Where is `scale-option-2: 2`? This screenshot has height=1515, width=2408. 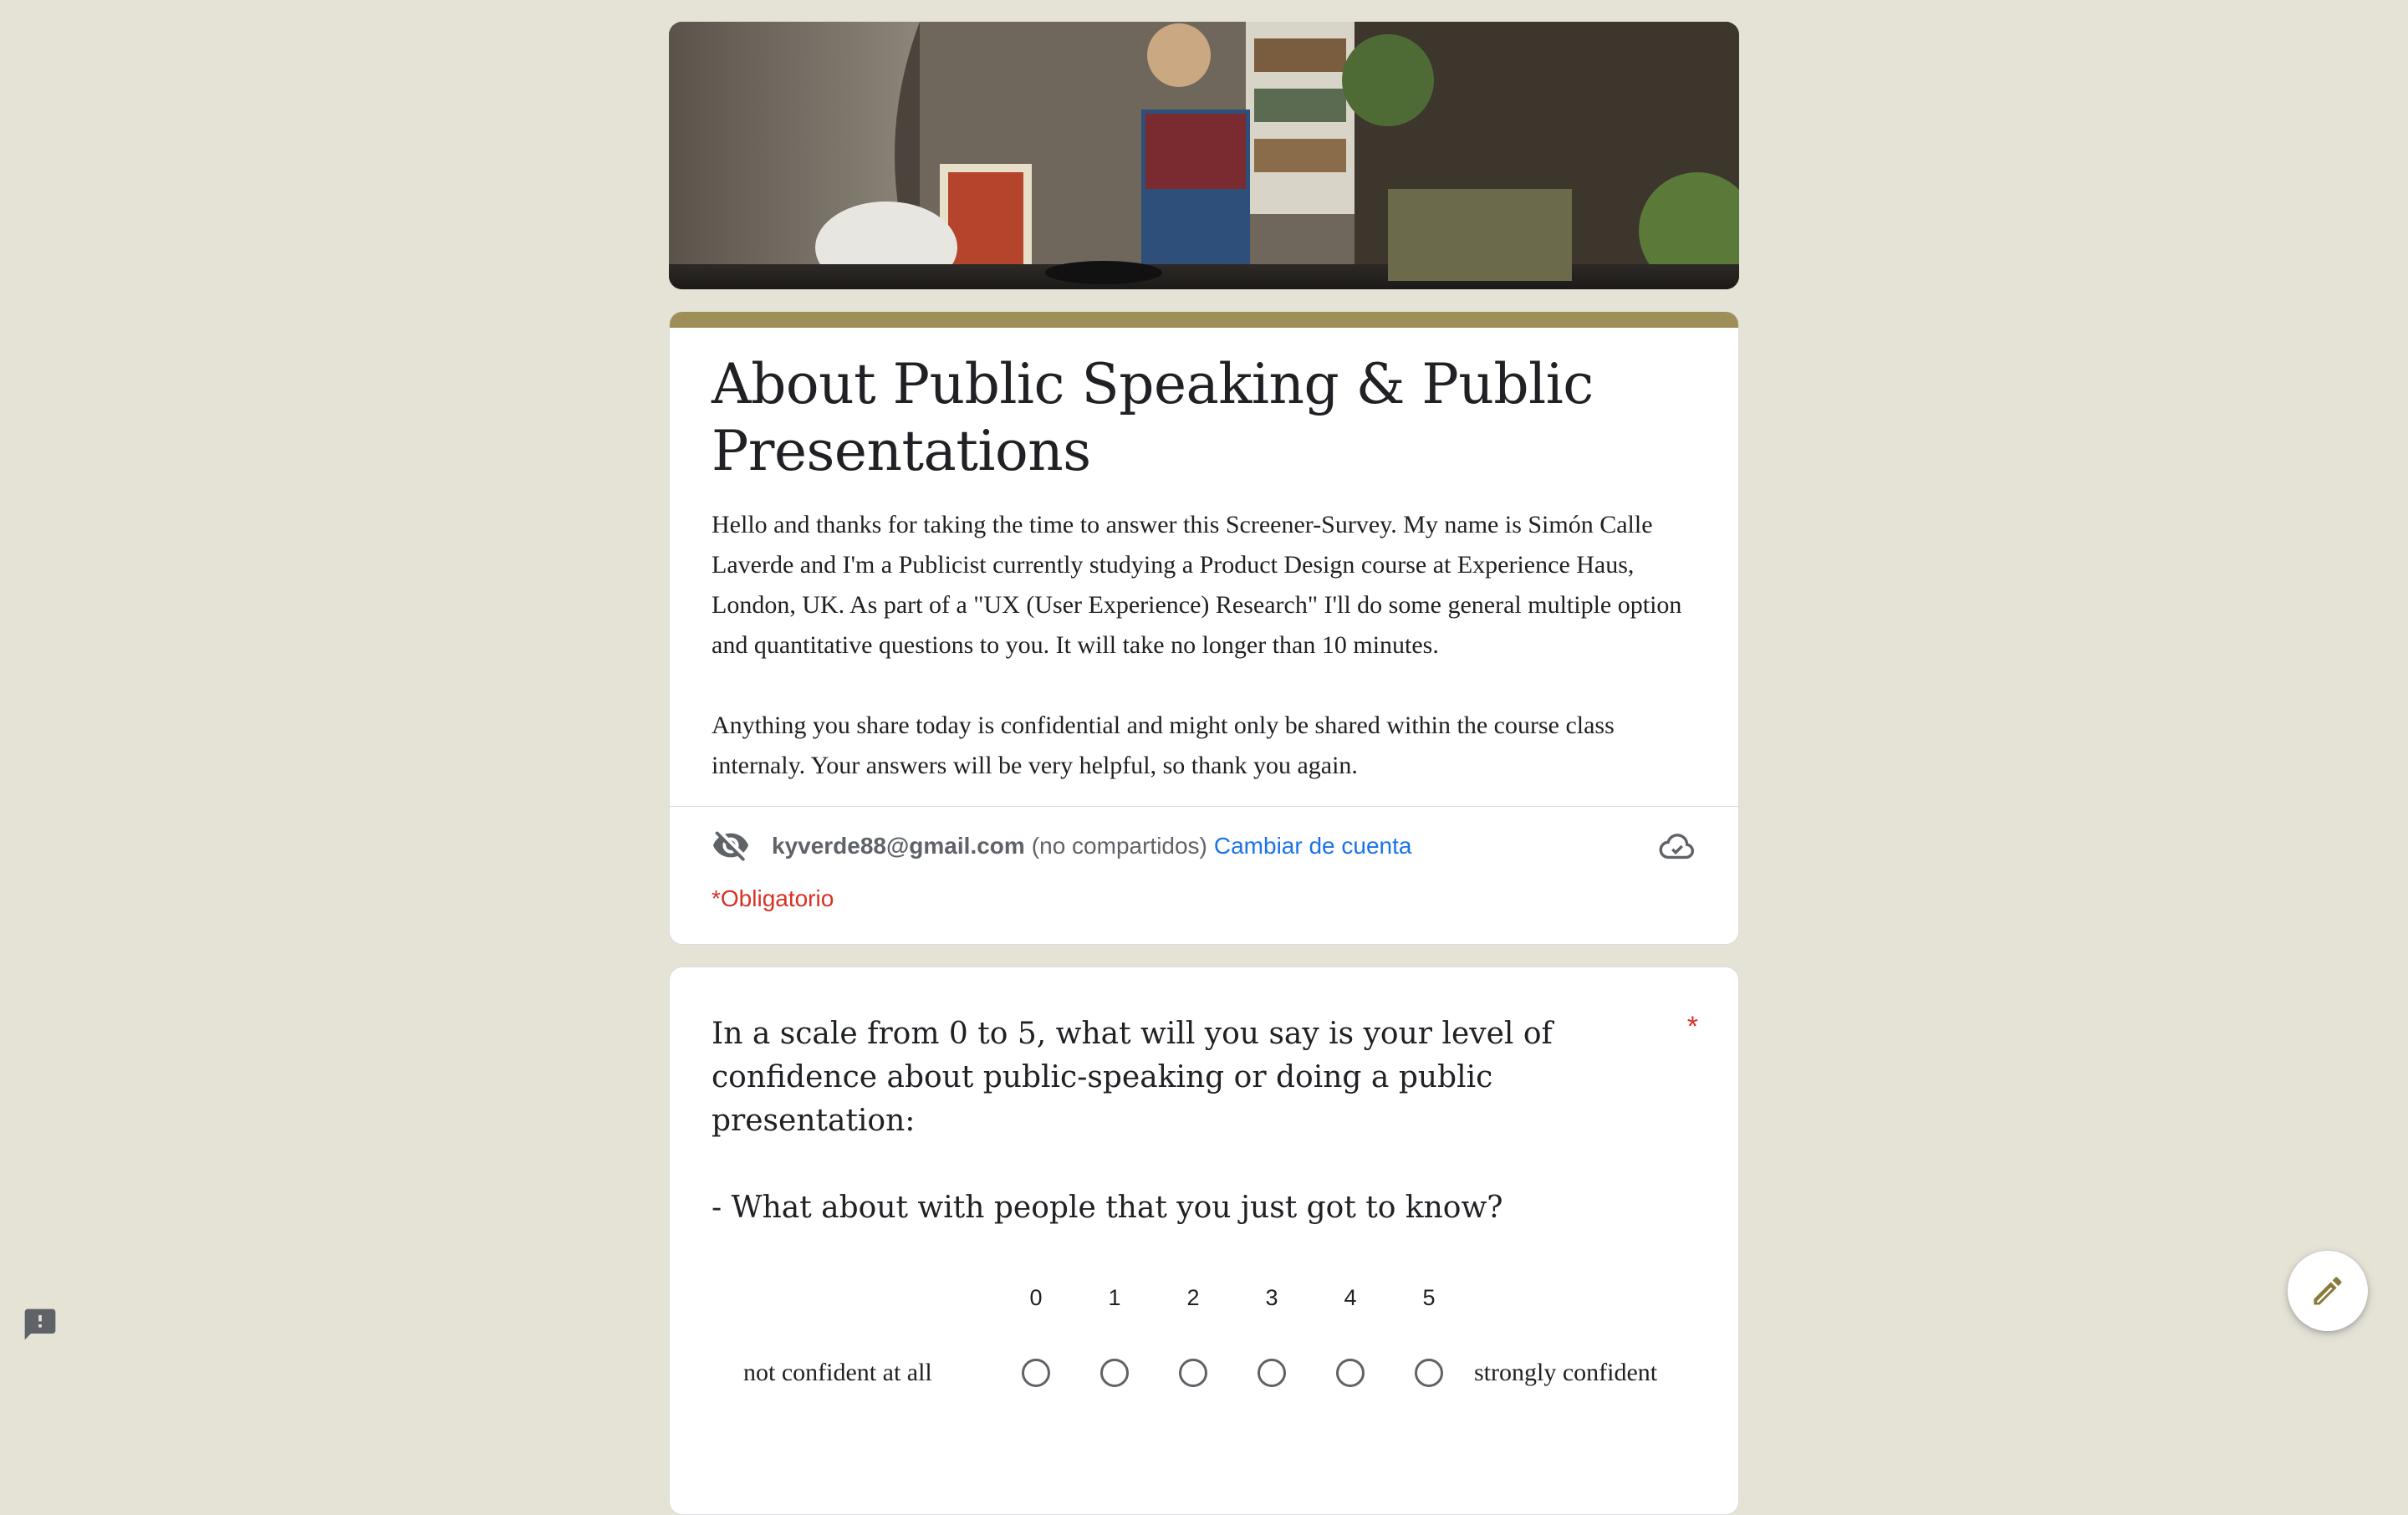 scale-option-2: 2 is located at coordinates (1194, 1336).